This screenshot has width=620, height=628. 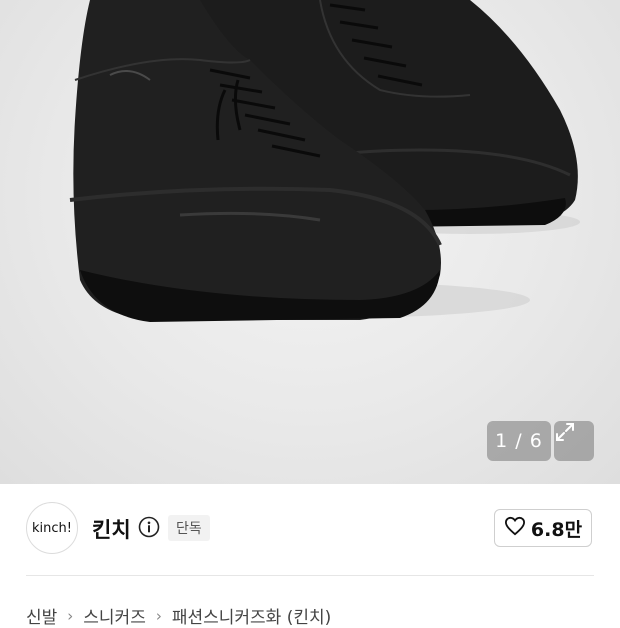 What do you see at coordinates (114, 615) in the screenshot?
I see `breadcrumb-item-sneakers: 스니커즈` at bounding box center [114, 615].